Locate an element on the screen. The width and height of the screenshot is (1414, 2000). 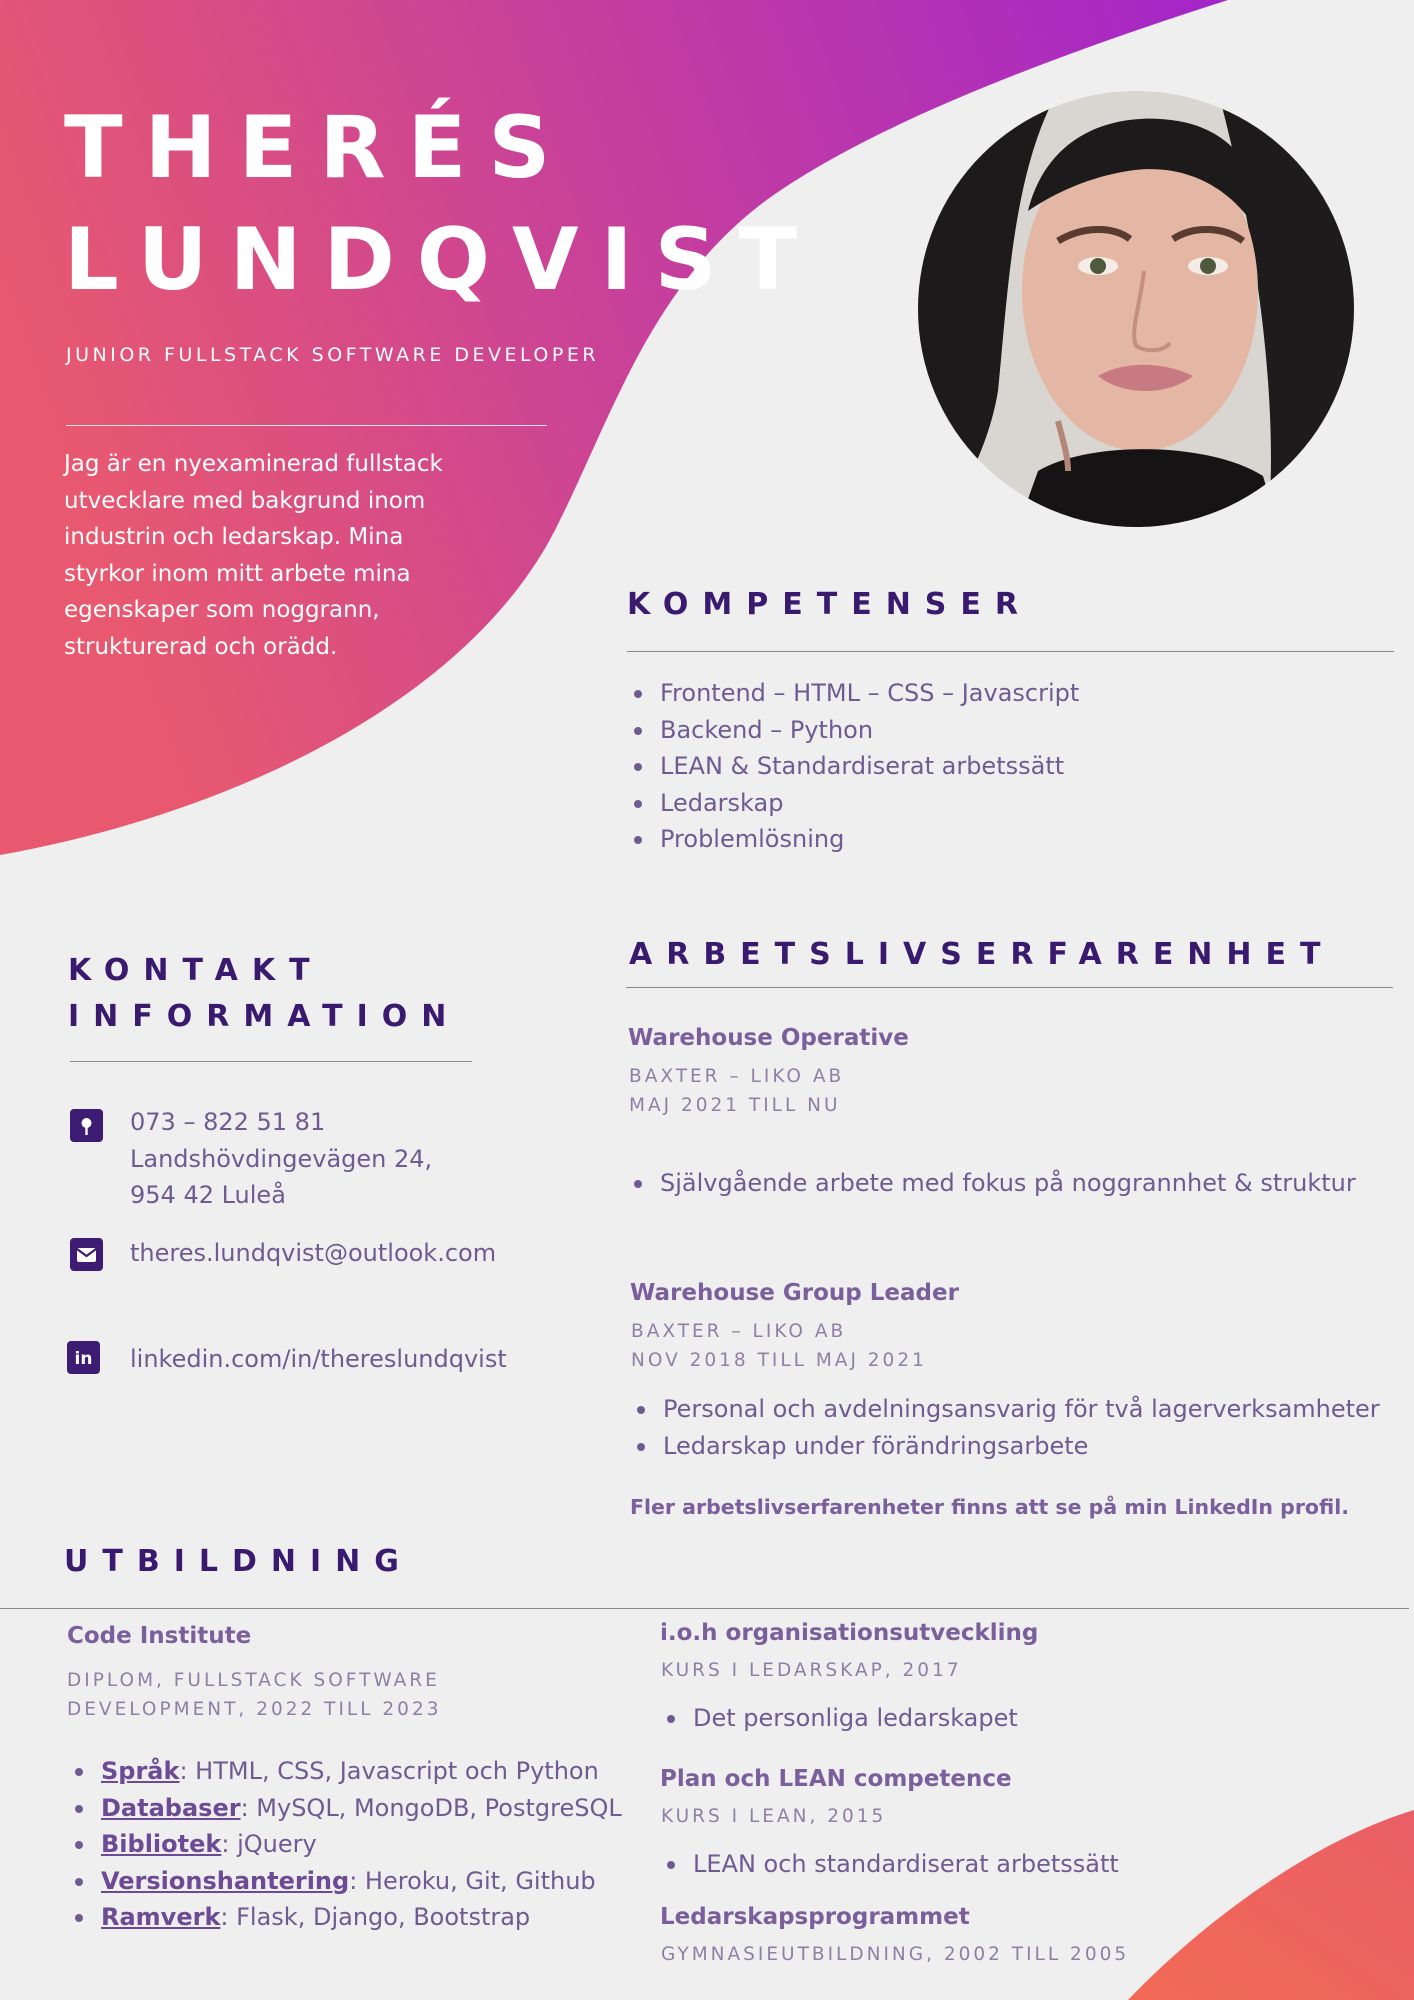
education-divider is located at coordinates (704, 1608).